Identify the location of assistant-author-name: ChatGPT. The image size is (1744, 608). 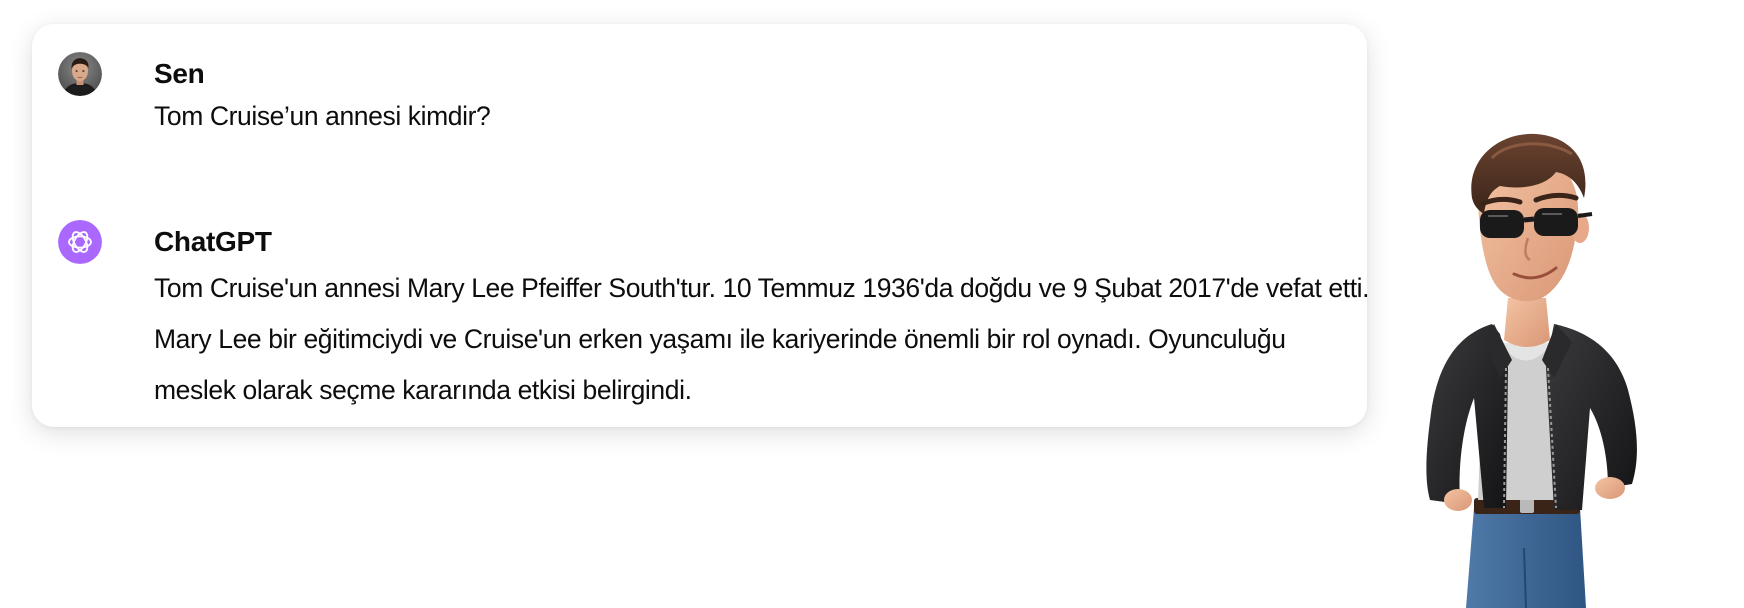
(213, 241).